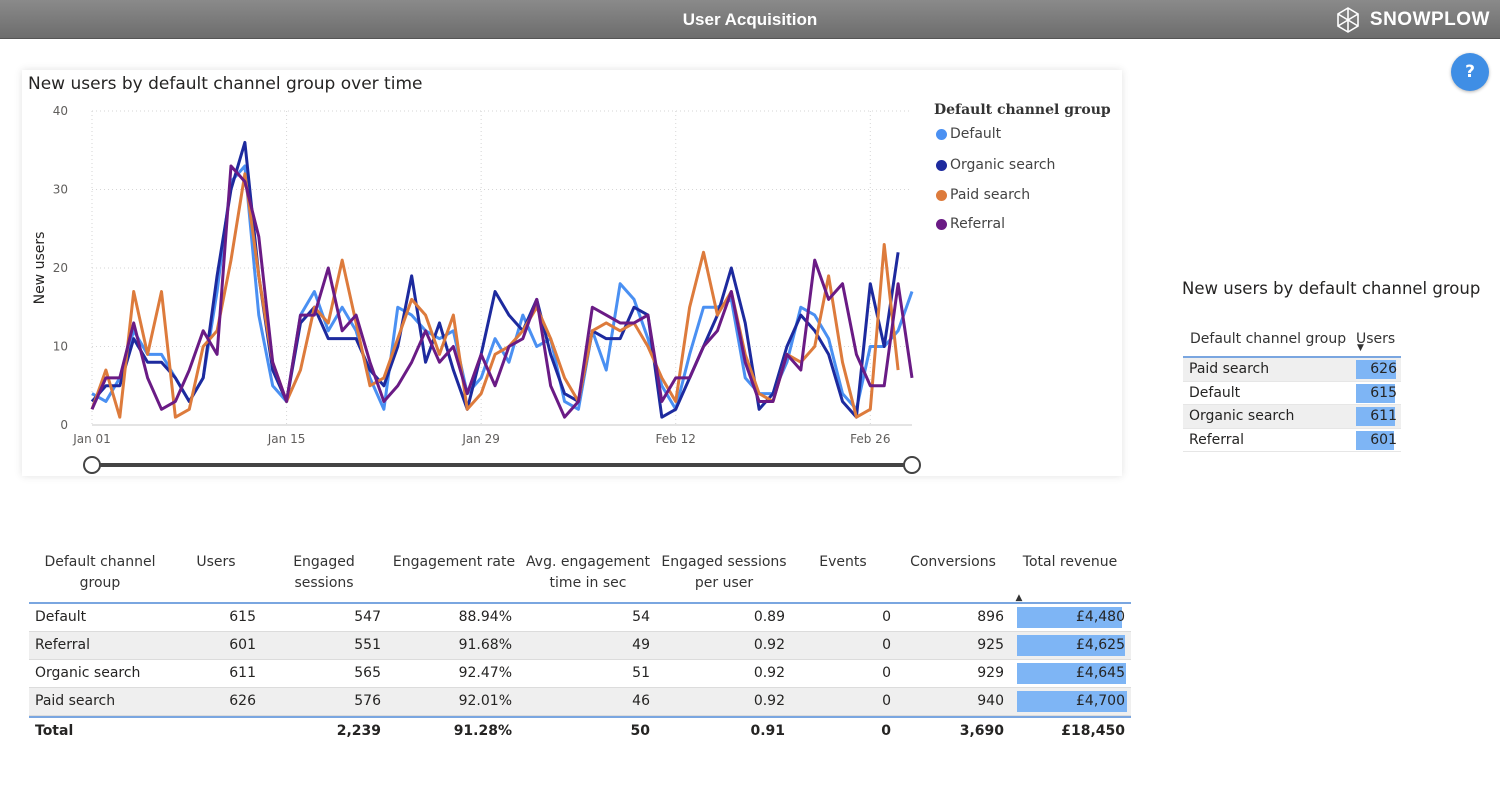 This screenshot has height=808, width=1500. I want to click on total-events: 0, so click(886, 731).